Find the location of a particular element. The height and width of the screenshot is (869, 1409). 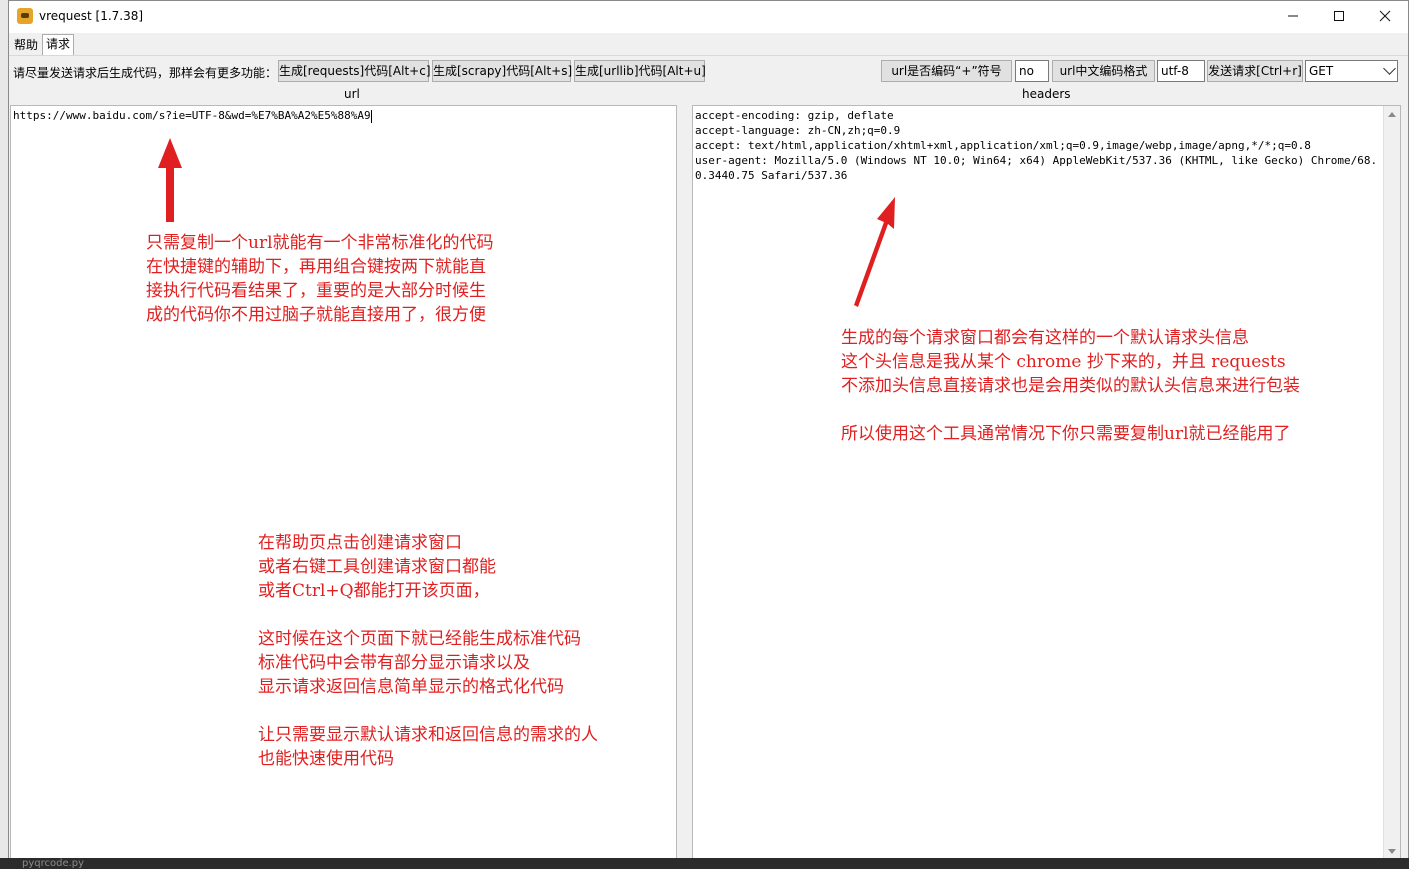

method-select: GET is located at coordinates (1351, 71).